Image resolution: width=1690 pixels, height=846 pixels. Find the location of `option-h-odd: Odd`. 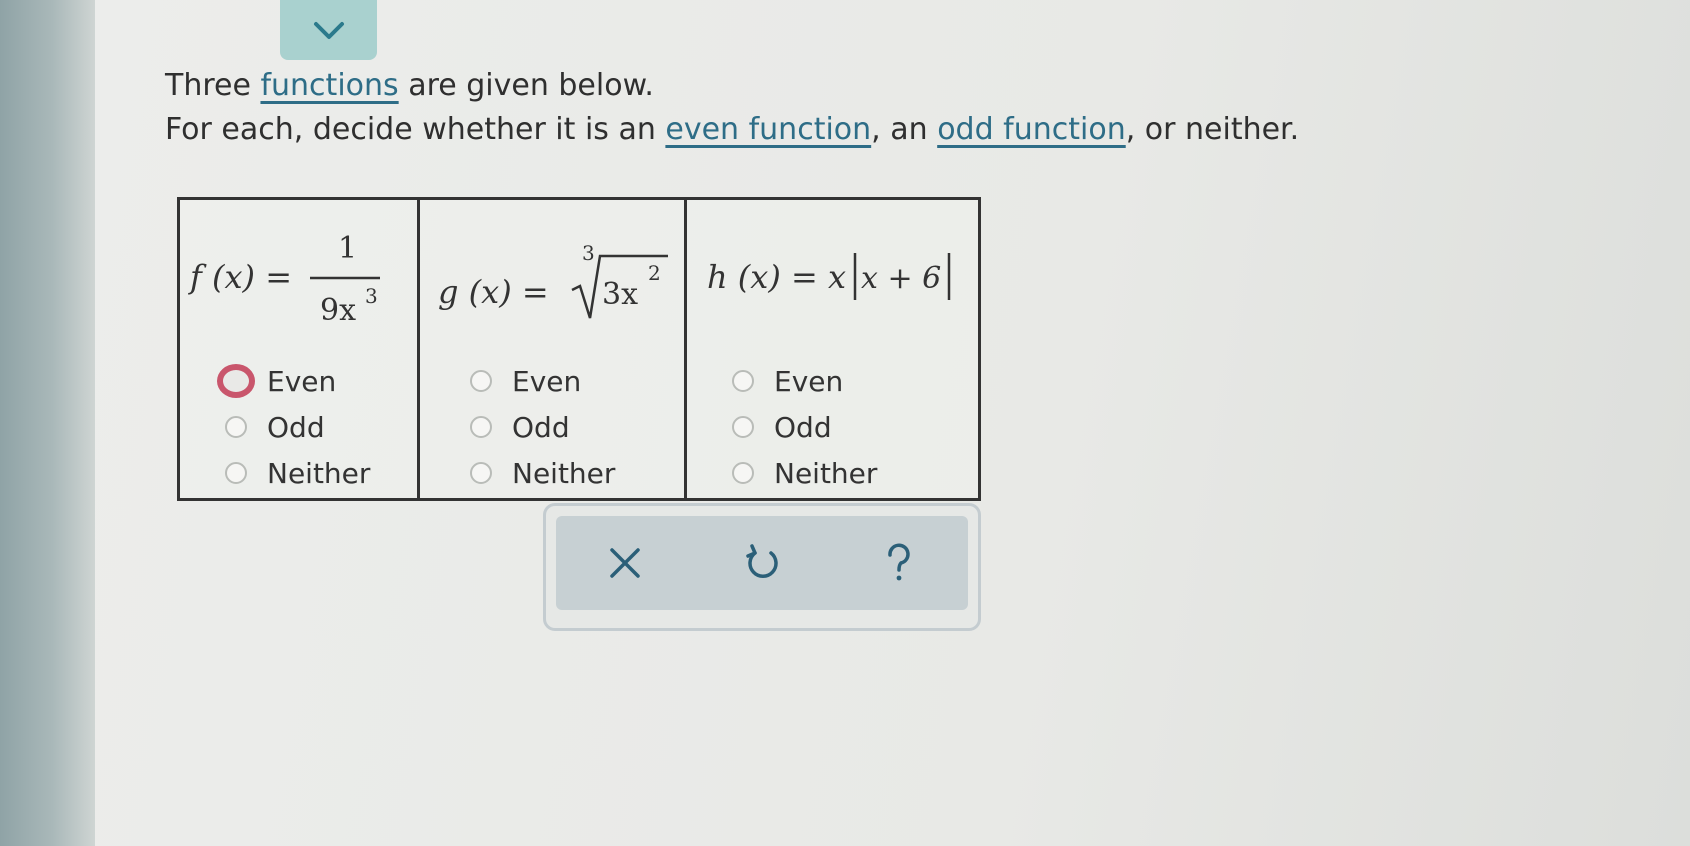

option-h-odd: Odd is located at coordinates (804, 427).